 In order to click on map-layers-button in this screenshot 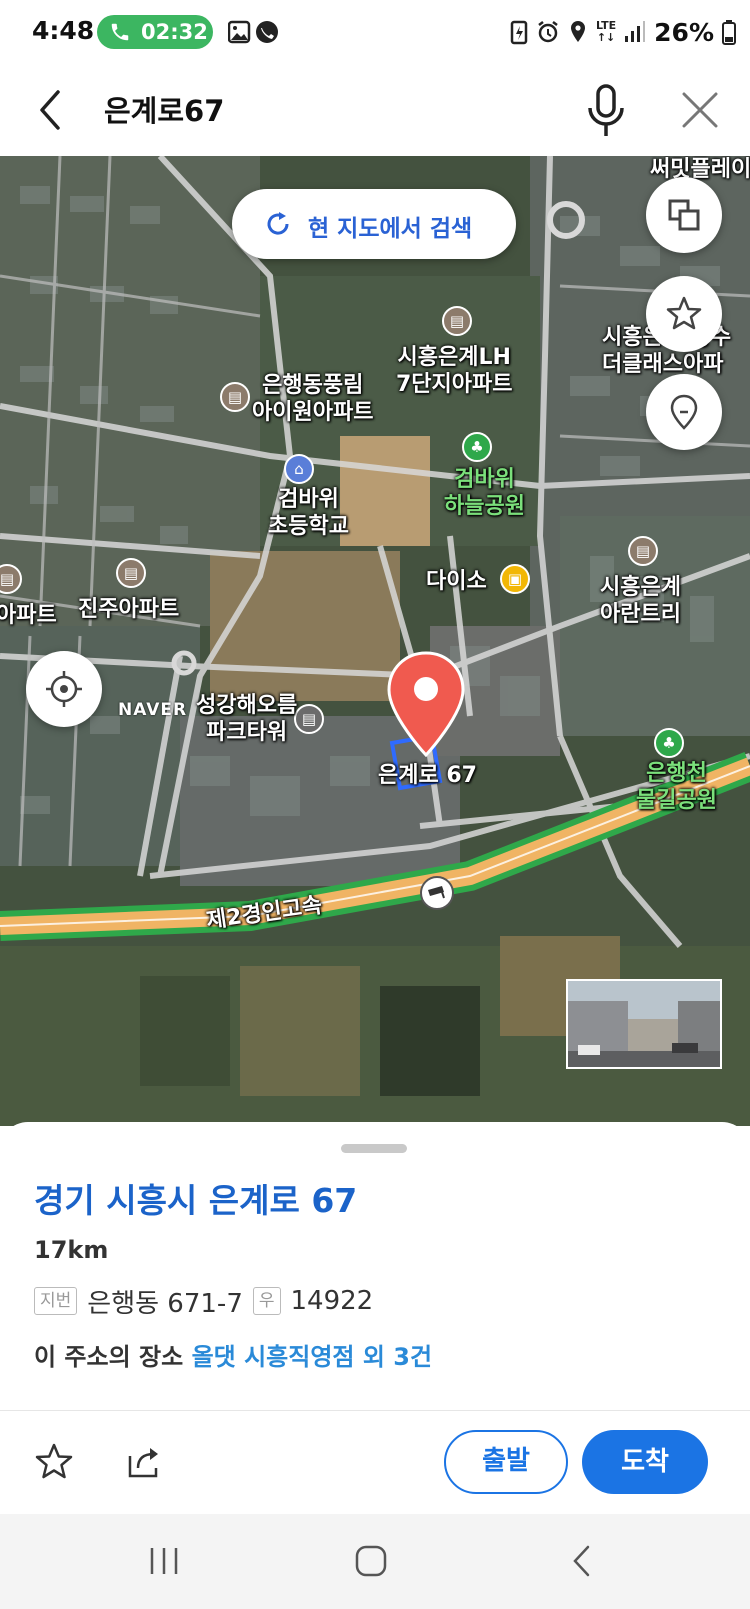, I will do `click(684, 215)`.